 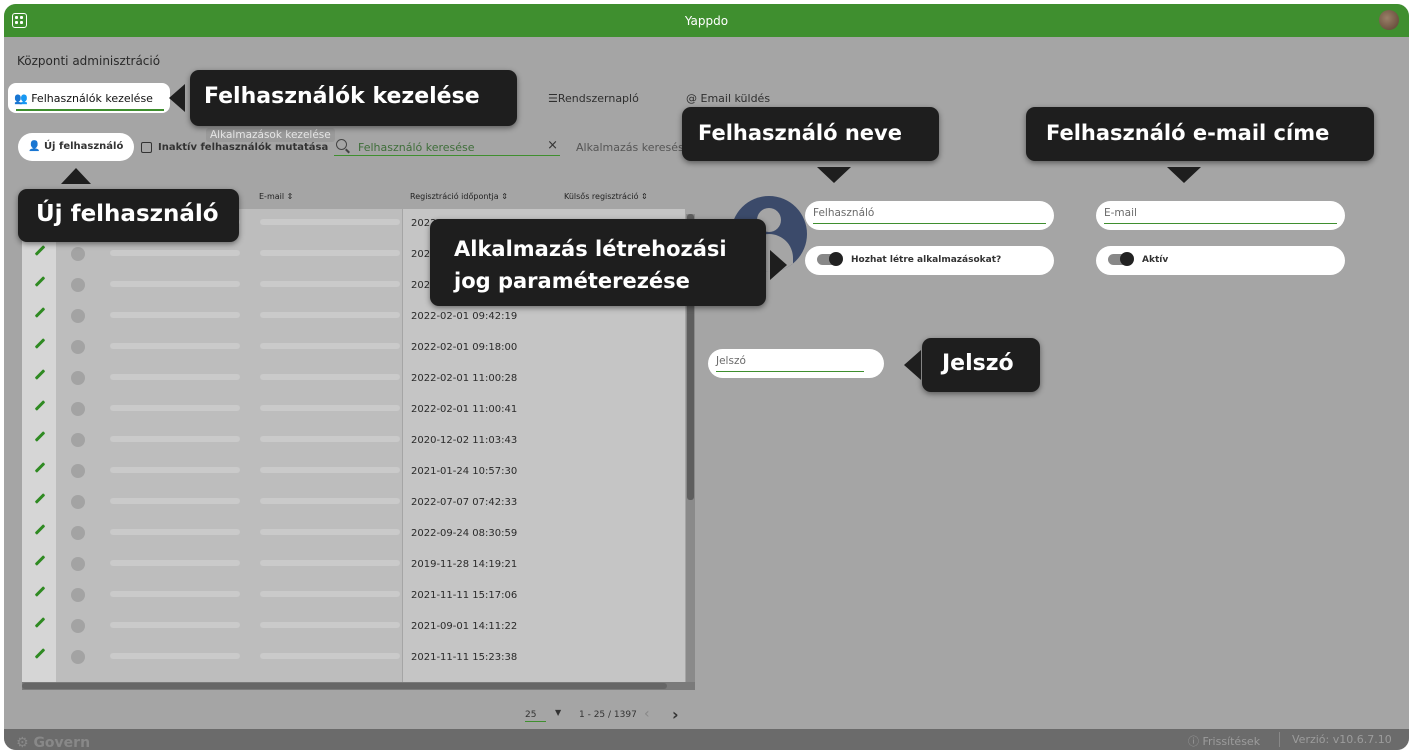 I want to click on users-icon: 👥, so click(x=21, y=98).